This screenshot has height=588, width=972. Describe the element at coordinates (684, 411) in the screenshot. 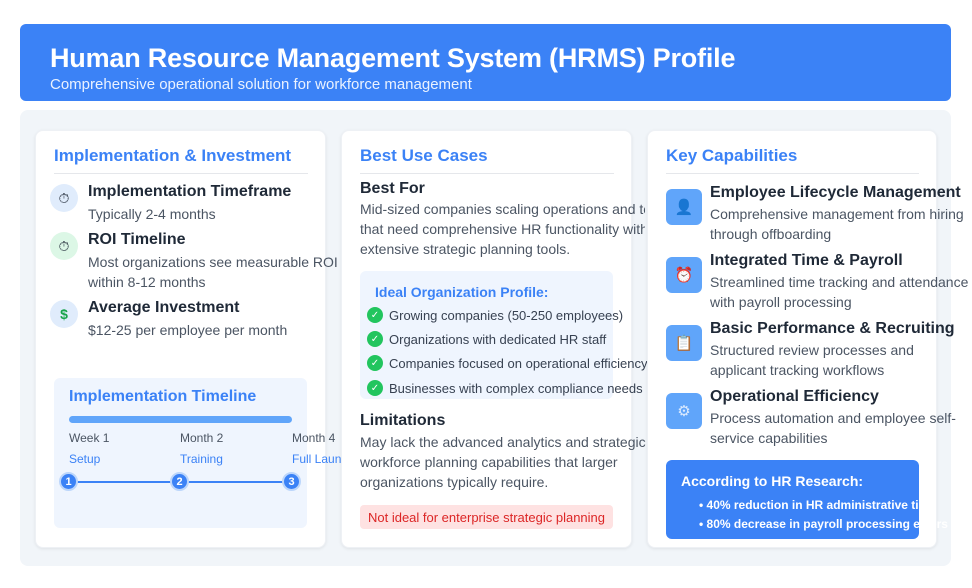

I see `gear-icon: ⚙` at that location.